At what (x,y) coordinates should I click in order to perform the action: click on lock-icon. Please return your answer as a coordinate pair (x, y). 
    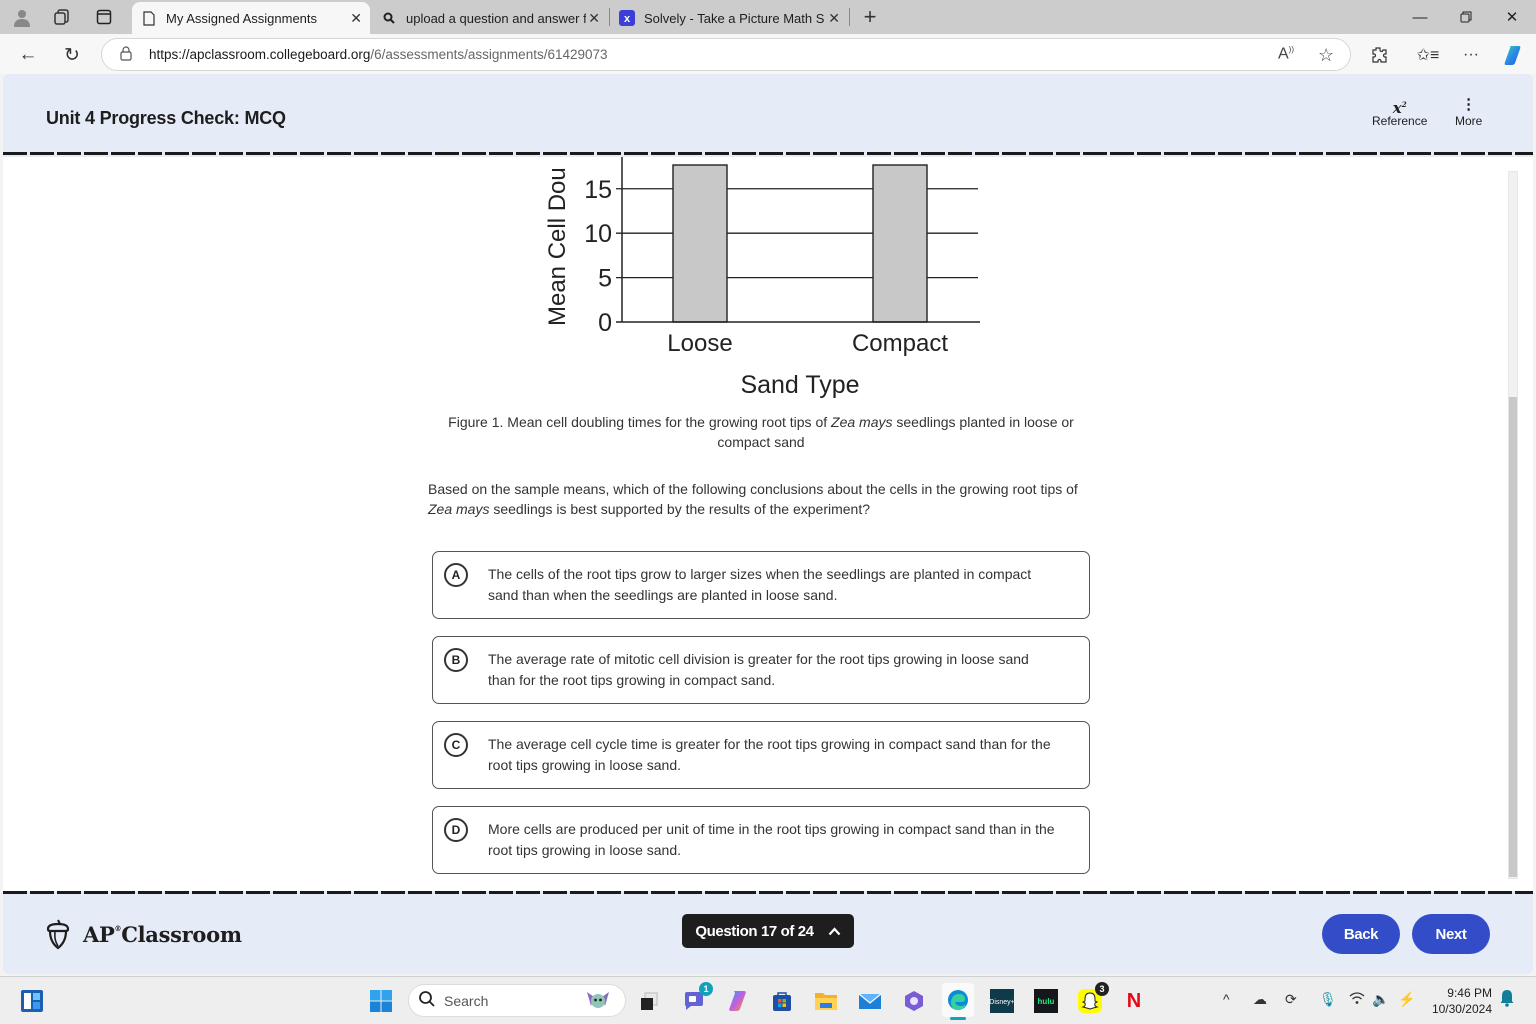
    Looking at the image, I should click on (126, 55).